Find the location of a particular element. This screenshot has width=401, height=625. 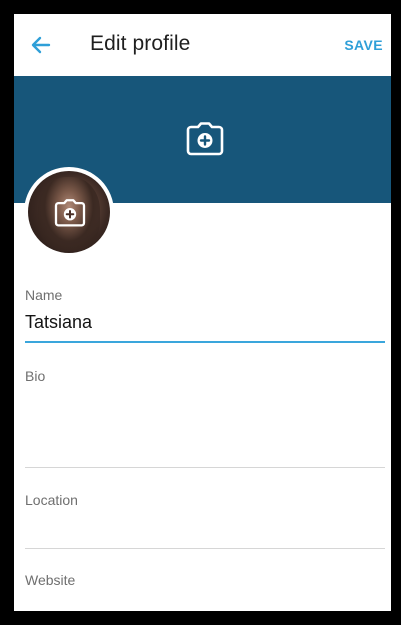

location-underline is located at coordinates (205, 548).